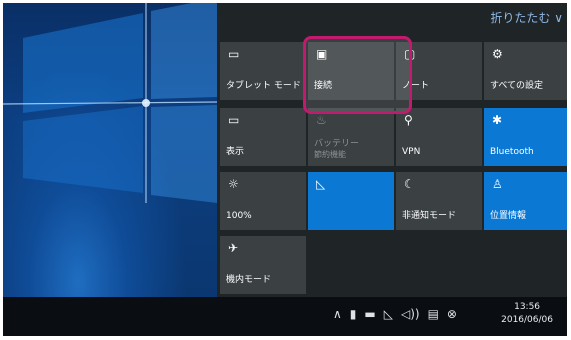  I want to click on tile-airplane-mode: ✈ 機内モード, so click(263, 265).